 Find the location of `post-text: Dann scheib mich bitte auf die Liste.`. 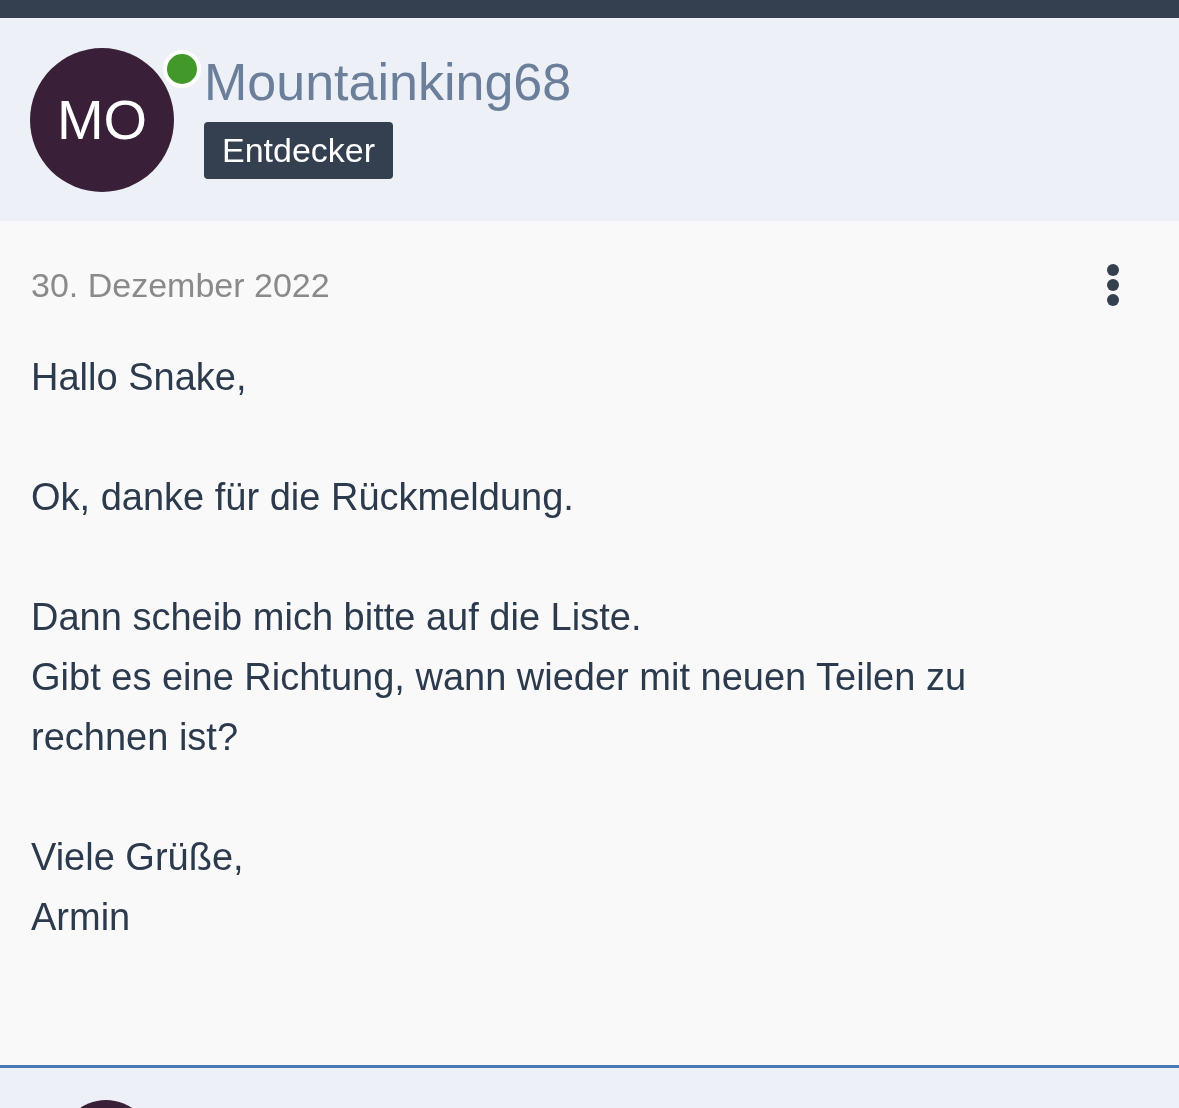

post-text: Dann scheib mich bitte auf die Liste. is located at coordinates (337, 617).